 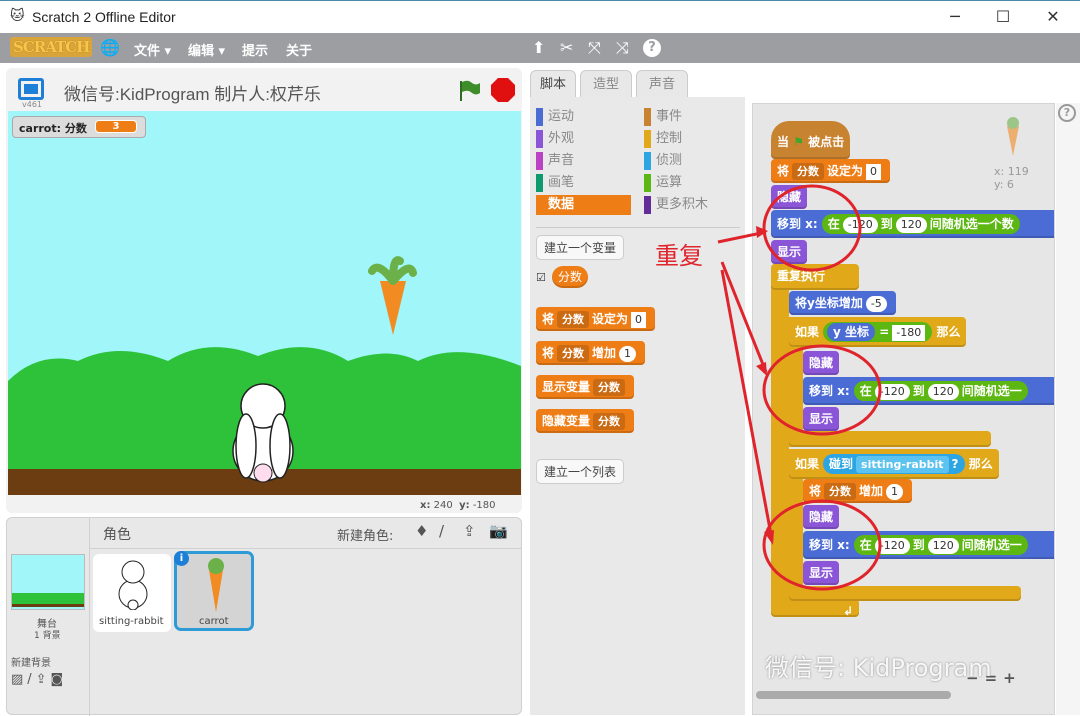 I want to click on show-variable-block: 显示变量 分数, so click(x=585, y=387).